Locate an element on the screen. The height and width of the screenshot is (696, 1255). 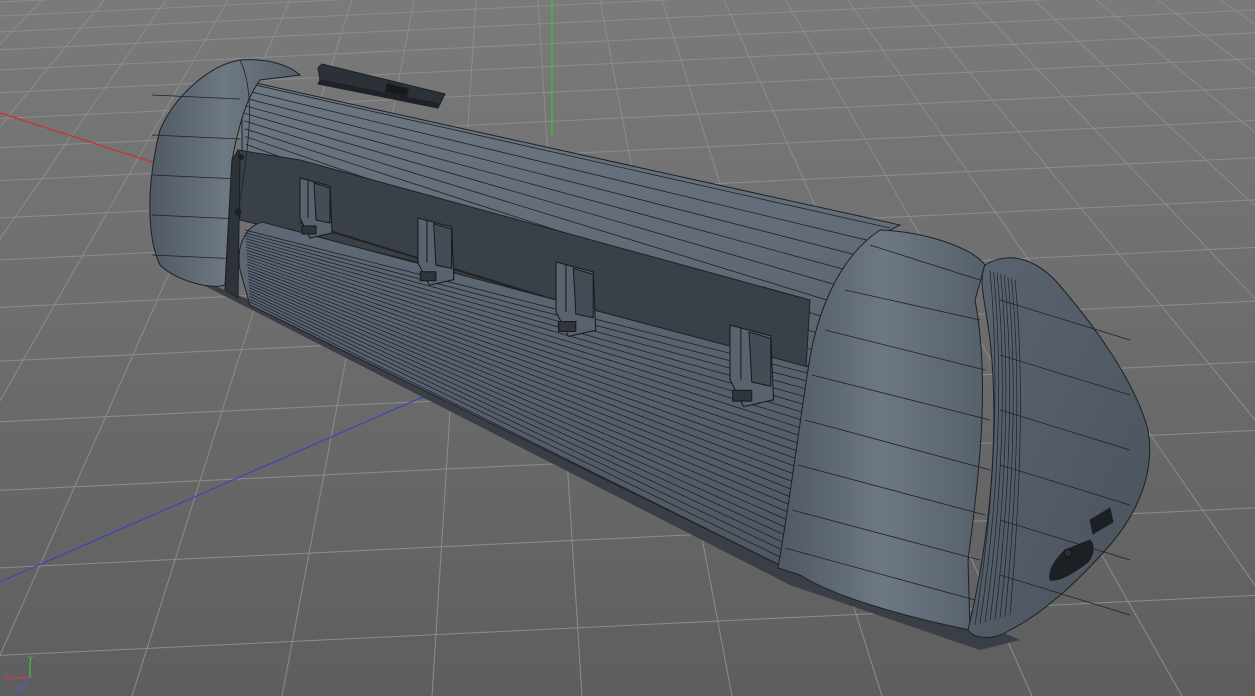
gizmo-z-label: Z is located at coordinates (17, 689).